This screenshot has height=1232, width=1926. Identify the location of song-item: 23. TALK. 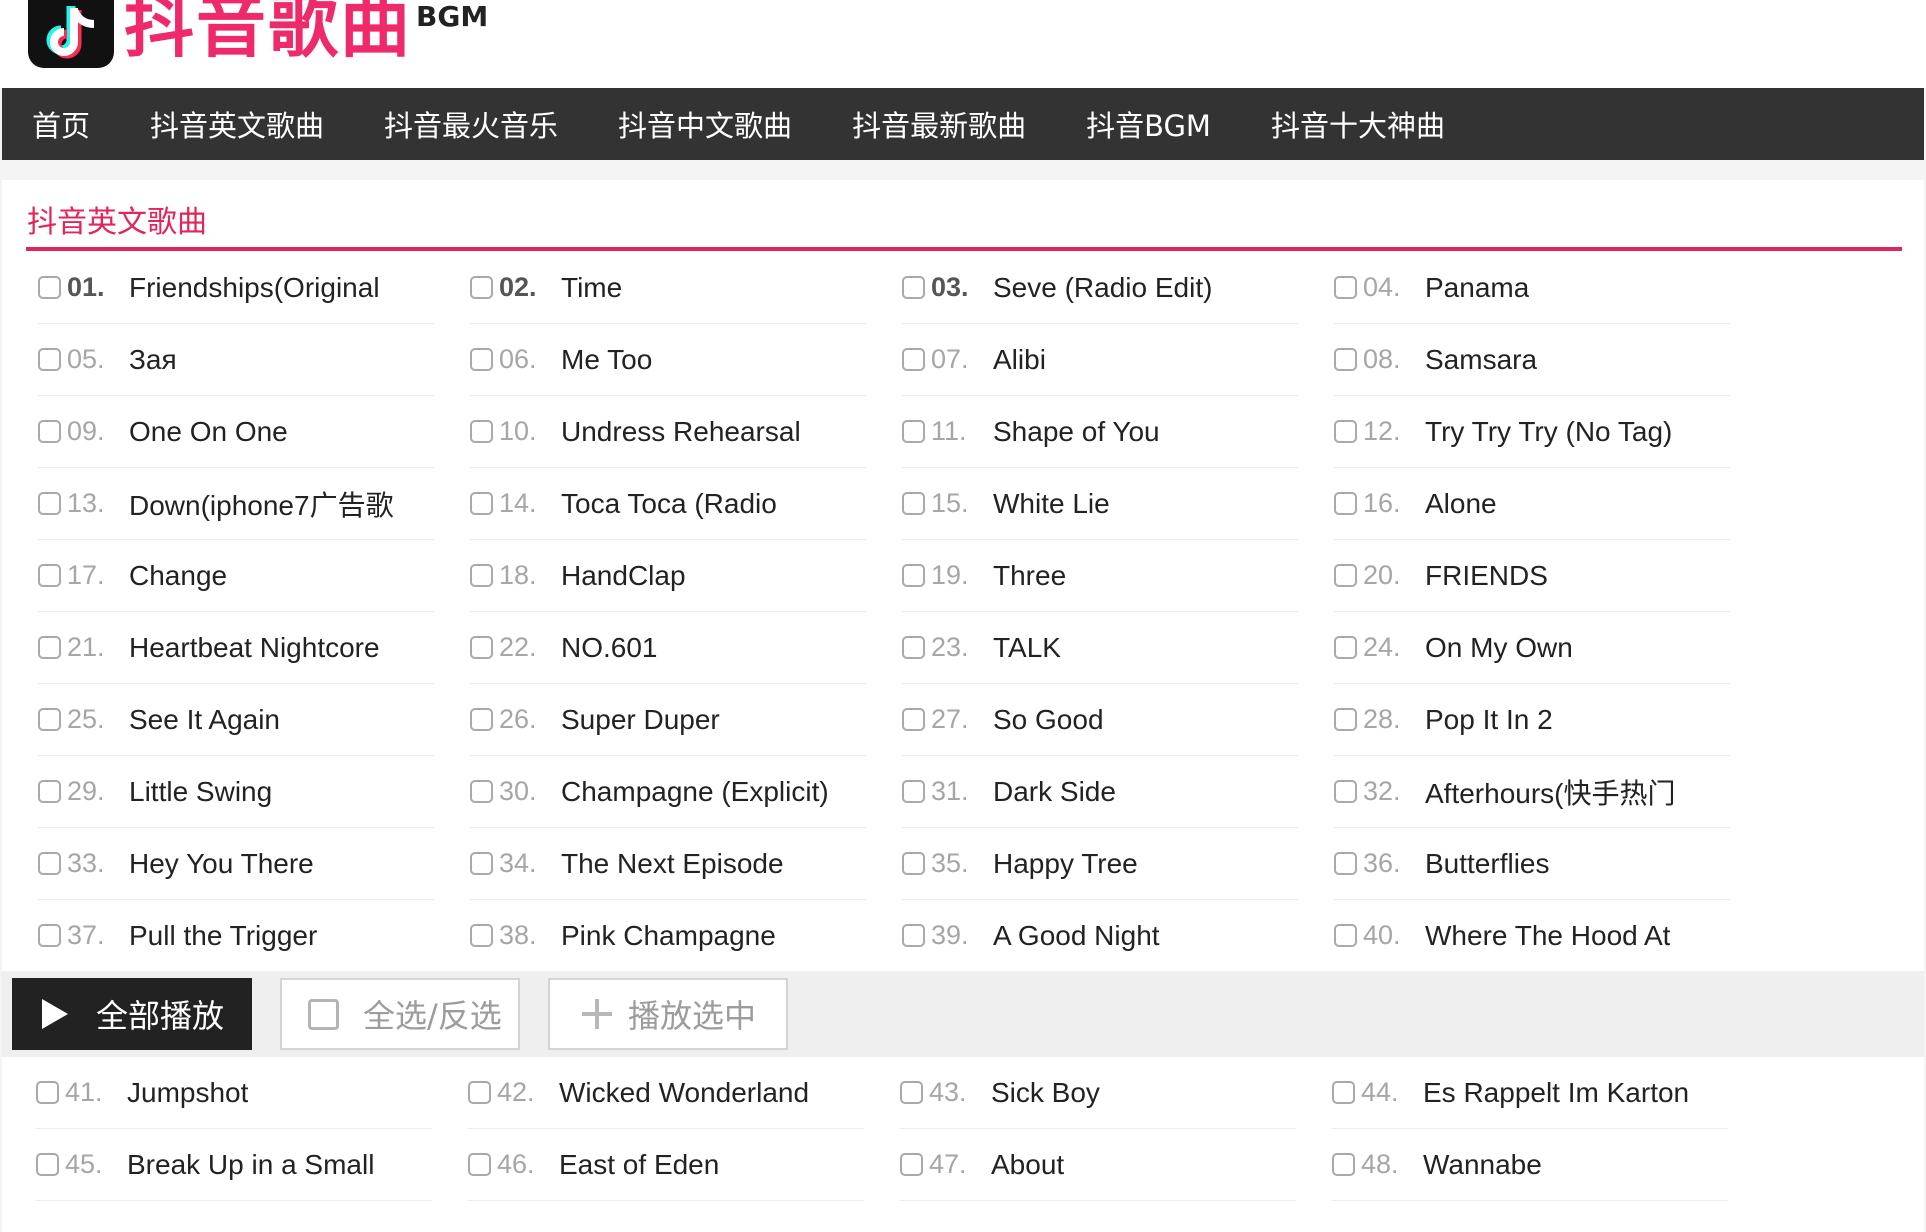
(1100, 648).